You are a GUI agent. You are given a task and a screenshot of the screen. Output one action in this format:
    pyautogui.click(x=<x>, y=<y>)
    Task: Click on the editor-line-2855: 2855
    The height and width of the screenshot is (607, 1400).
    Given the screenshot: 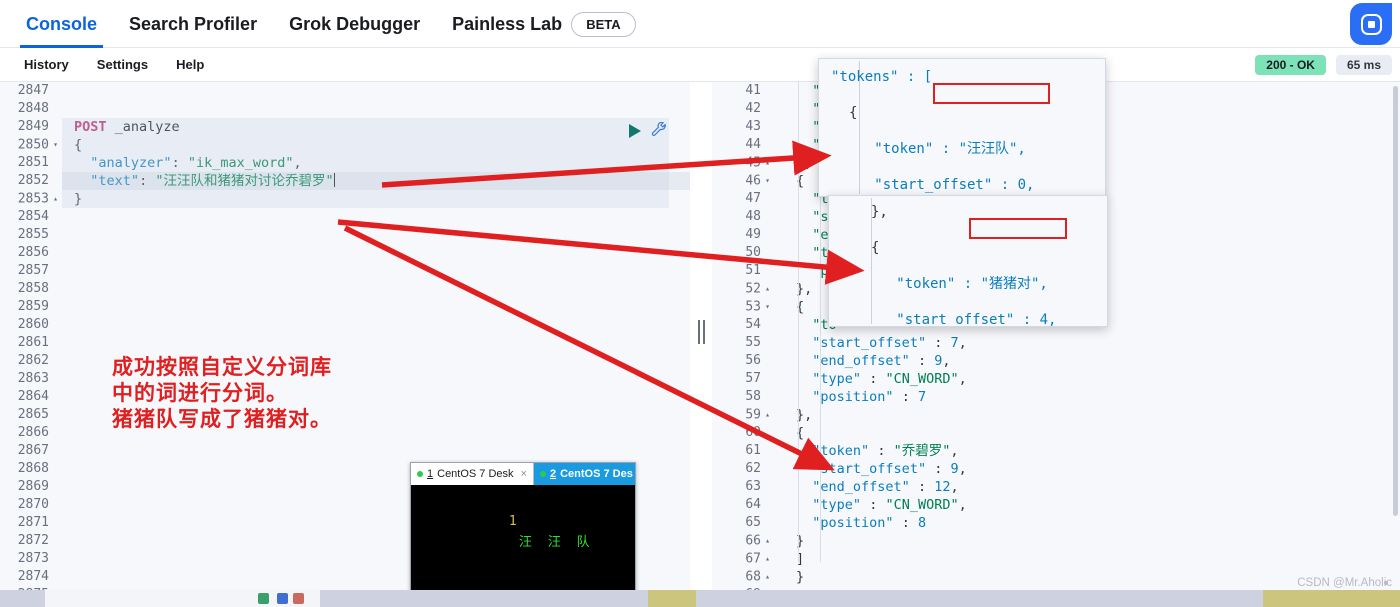 What is the action you would take?
    pyautogui.click(x=345, y=235)
    